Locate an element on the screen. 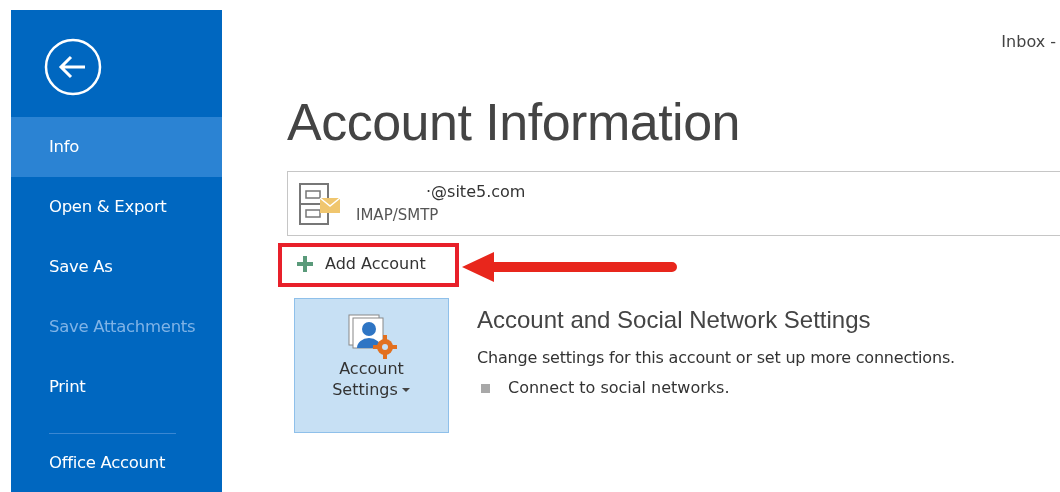 The height and width of the screenshot is (492, 1060). sidebar-item: Print is located at coordinates (116, 387).